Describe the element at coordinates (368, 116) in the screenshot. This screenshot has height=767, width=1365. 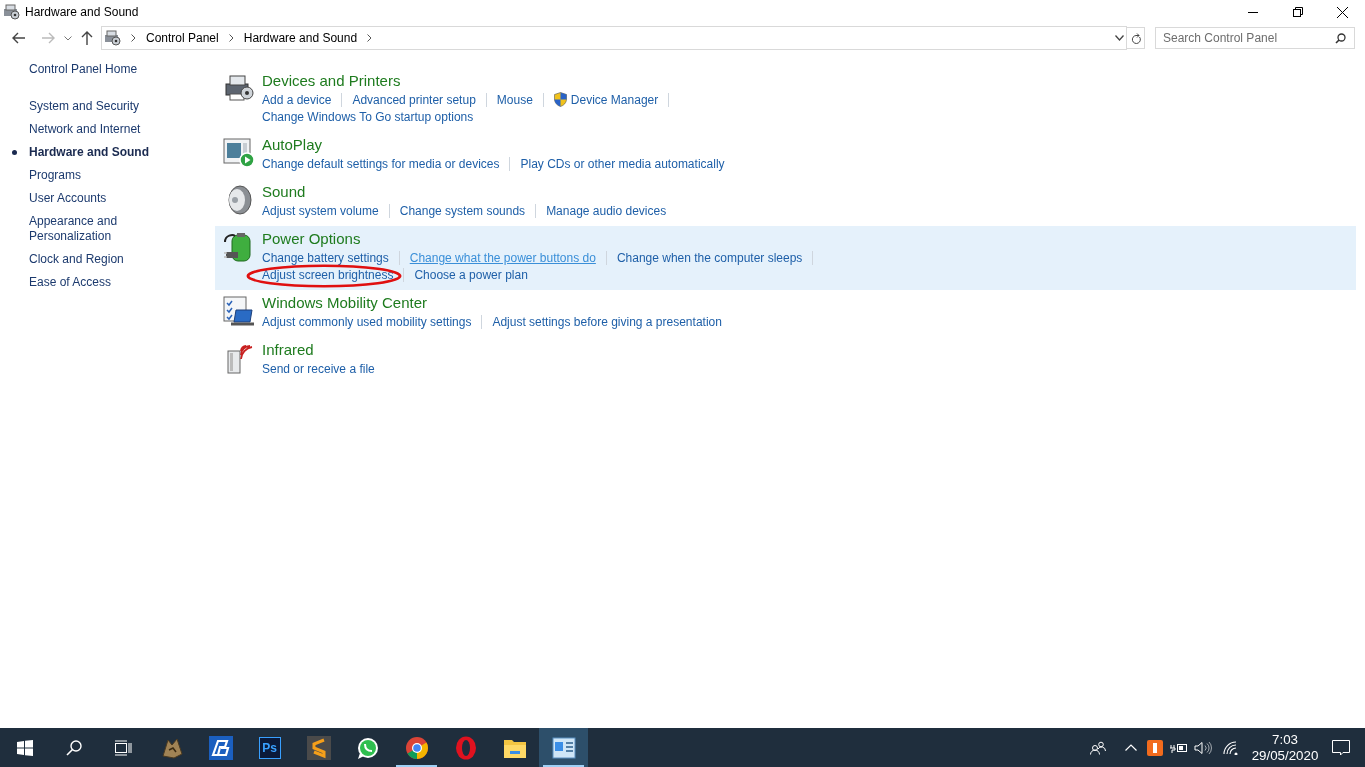
I see `link: Change Windows To Go startup options` at that location.